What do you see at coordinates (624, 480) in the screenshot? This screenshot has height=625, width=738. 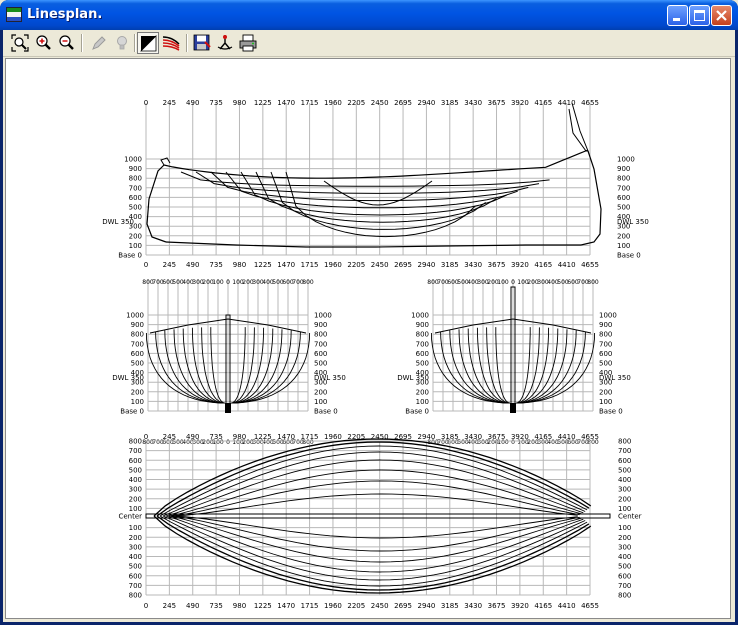 I see `plan-breadth-label-upper-right: 400` at bounding box center [624, 480].